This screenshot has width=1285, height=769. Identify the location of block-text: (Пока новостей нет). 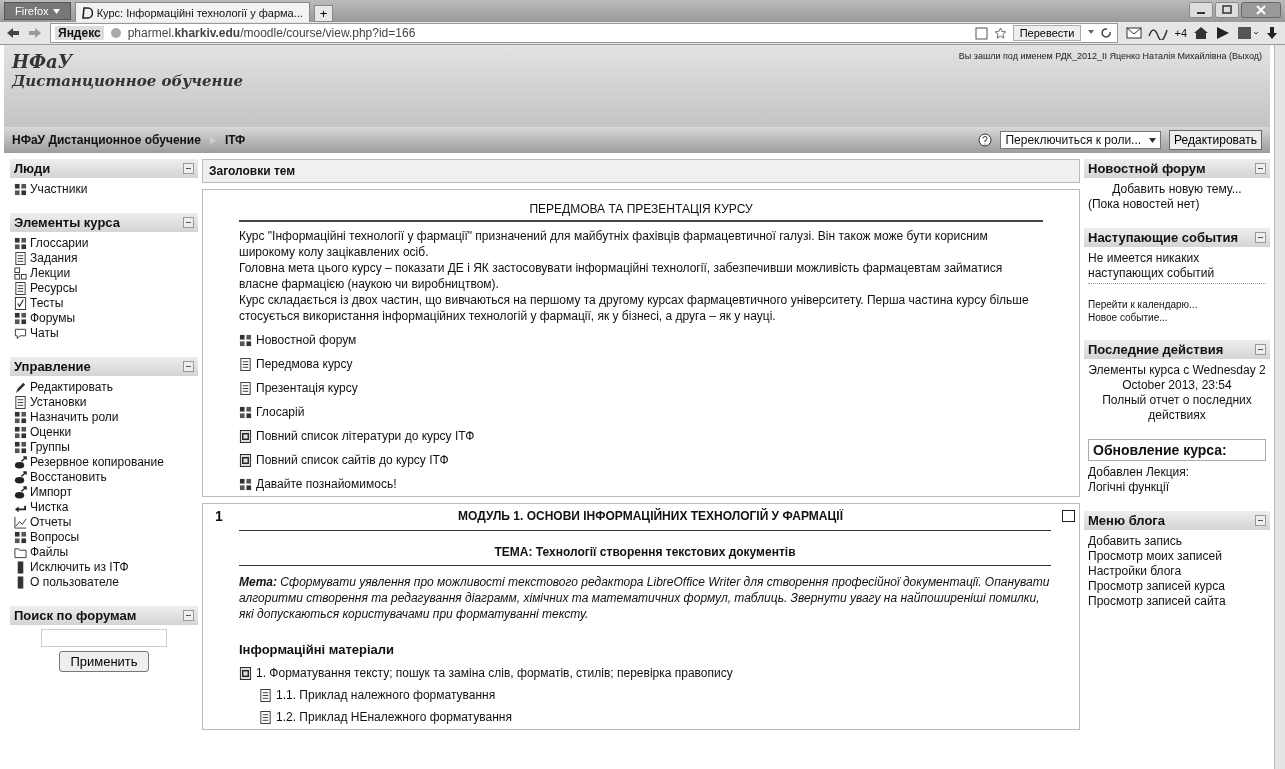
(1144, 204).